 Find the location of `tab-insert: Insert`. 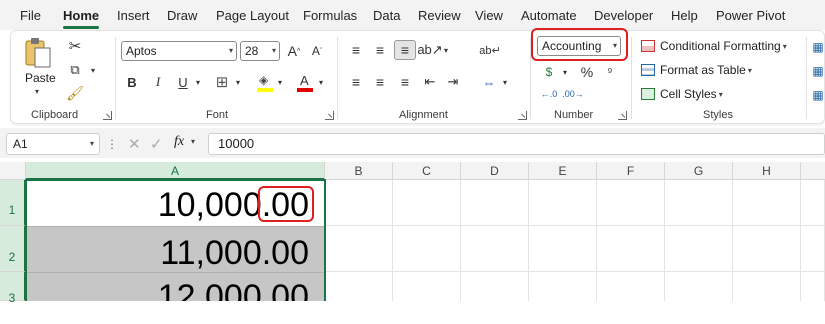

tab-insert: Insert is located at coordinates (133, 15).